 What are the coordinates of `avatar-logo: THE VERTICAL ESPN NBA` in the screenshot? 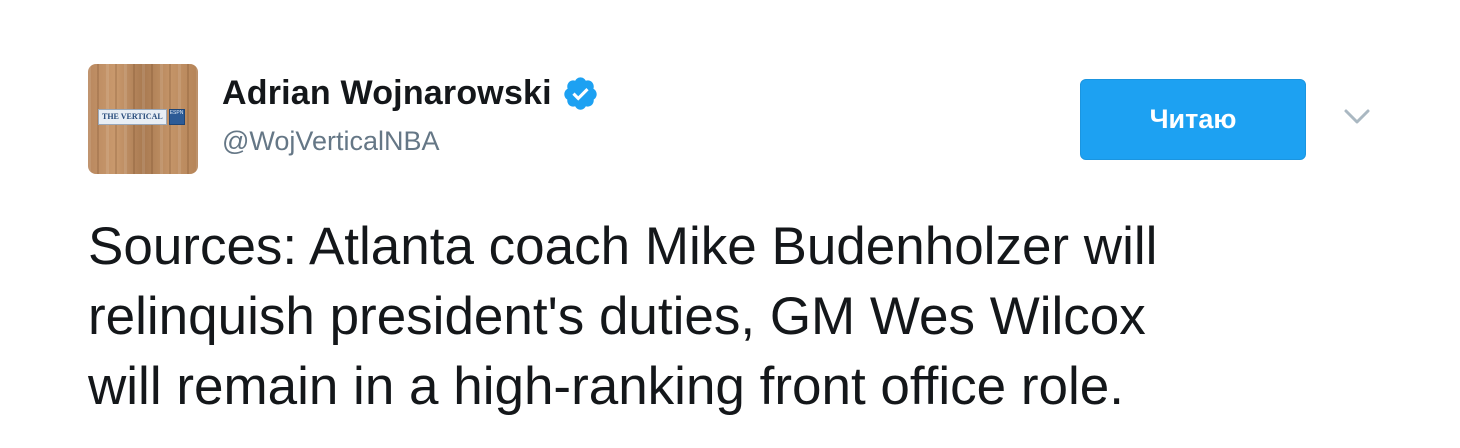 It's located at (143, 117).